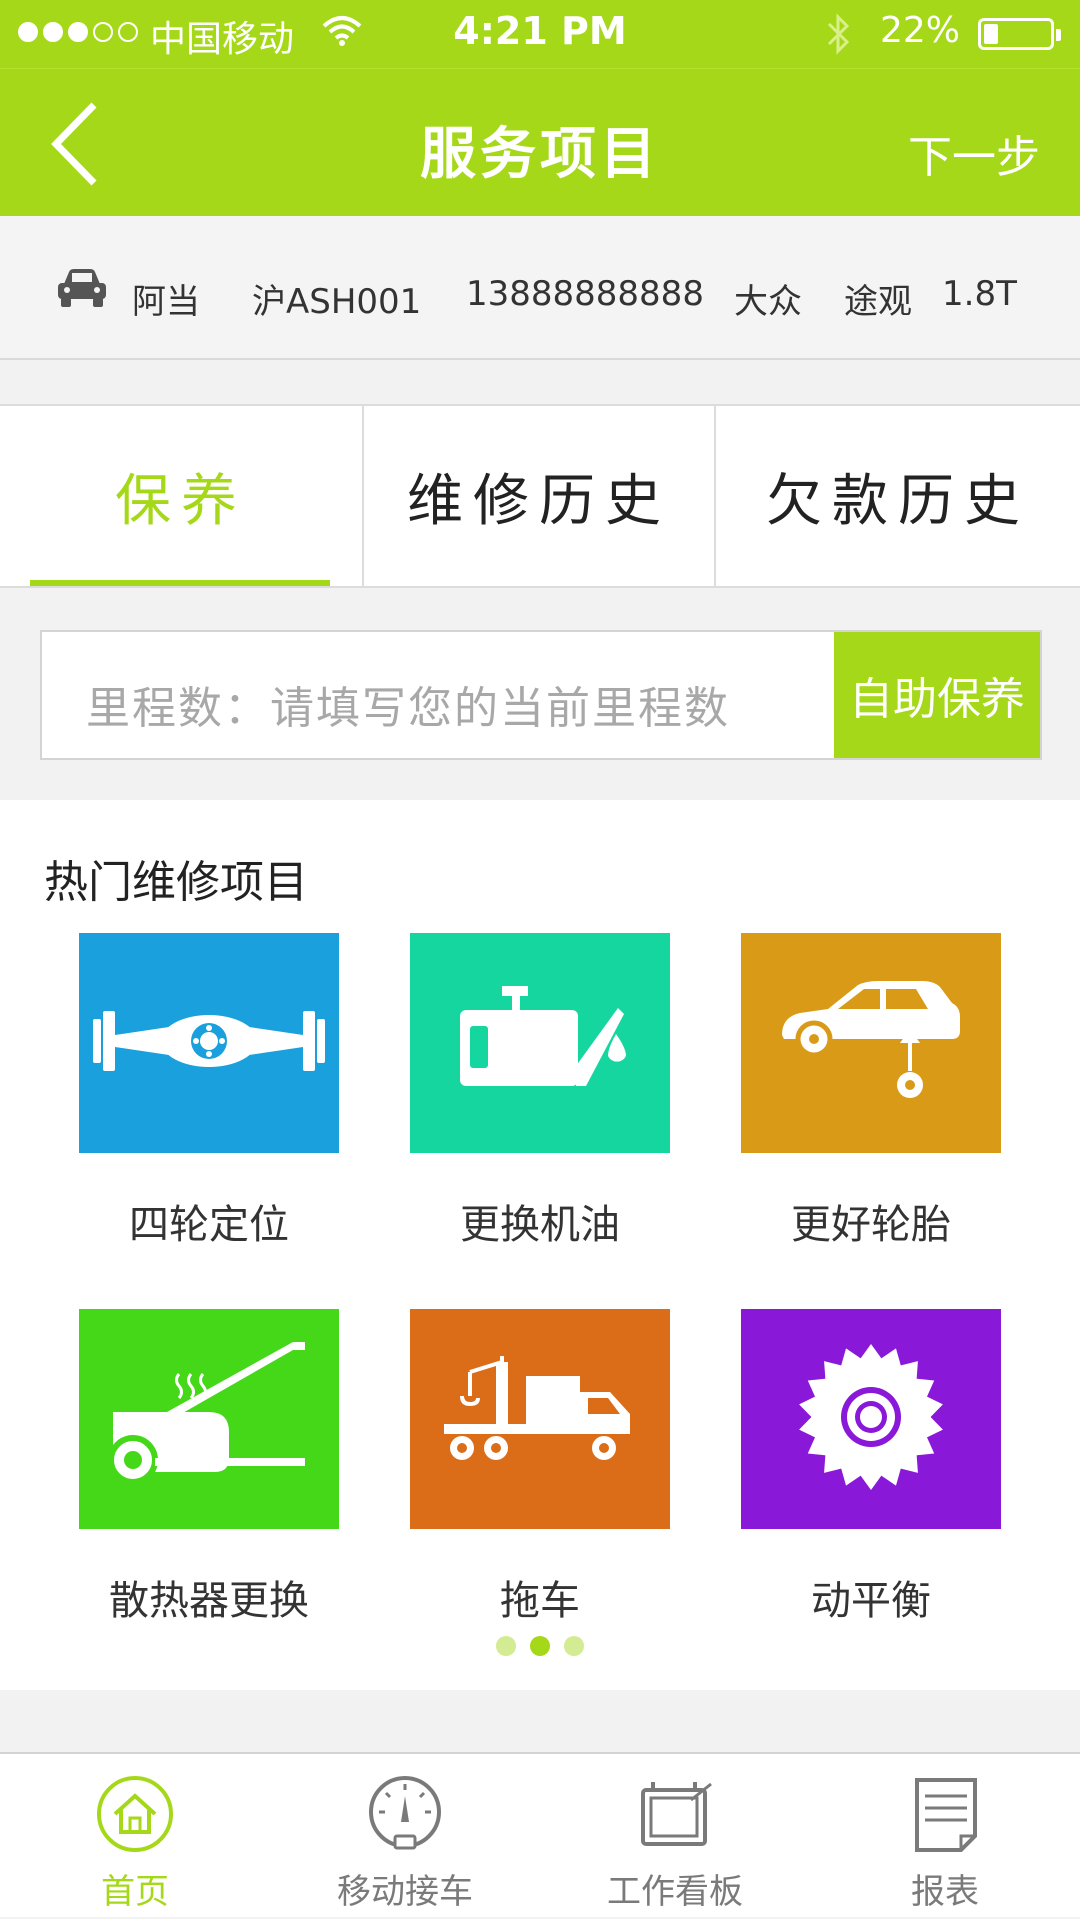 This screenshot has width=1080, height=1919. I want to click on bottom-tab-bar: 首页 移动接车 工作看板 报表, so click(540, 1834).